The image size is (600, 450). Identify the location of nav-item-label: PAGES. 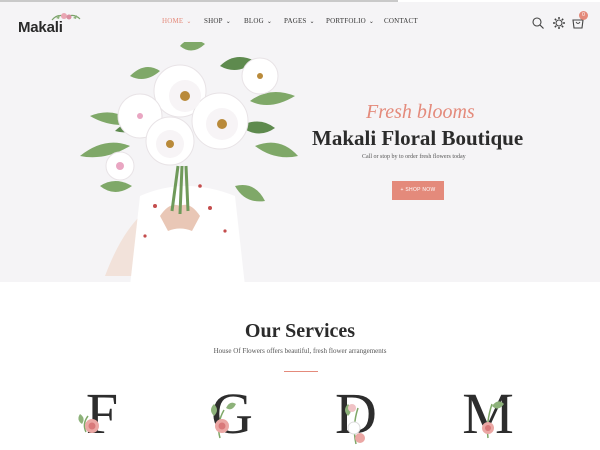
(295, 21).